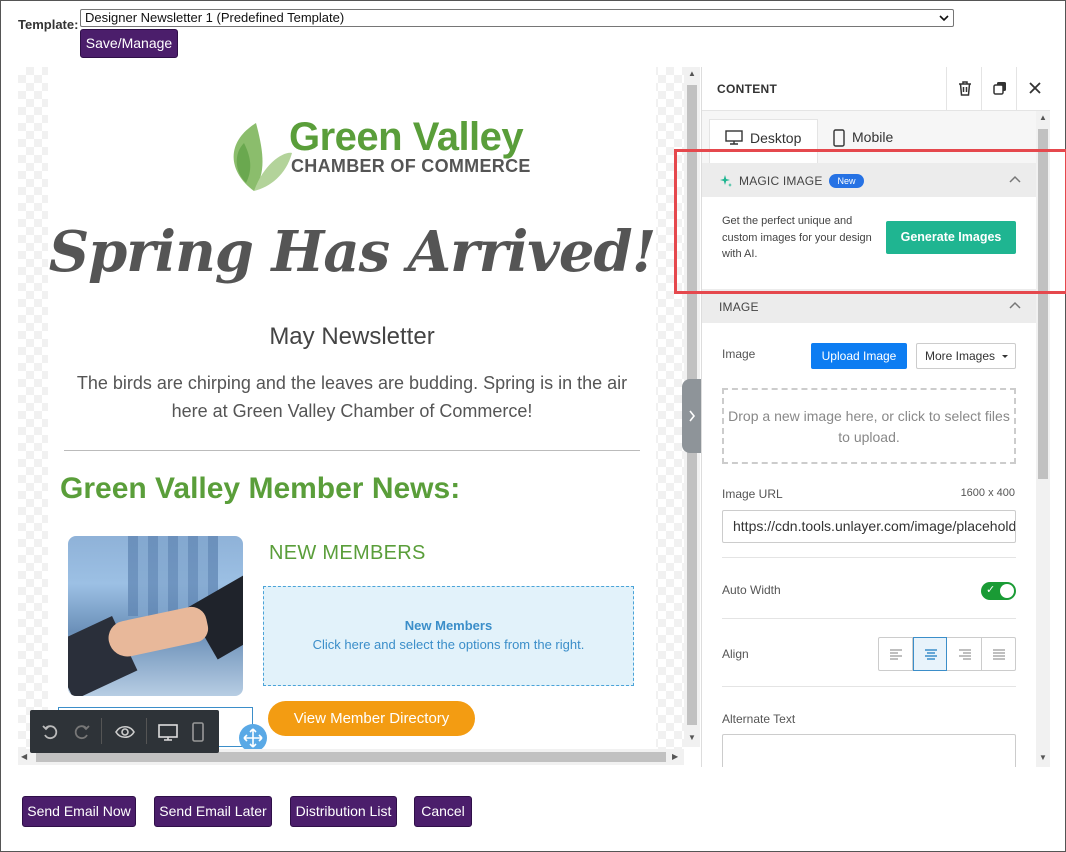  Describe the element at coordinates (198, 732) in the screenshot. I see `mobile-view-icon` at that location.